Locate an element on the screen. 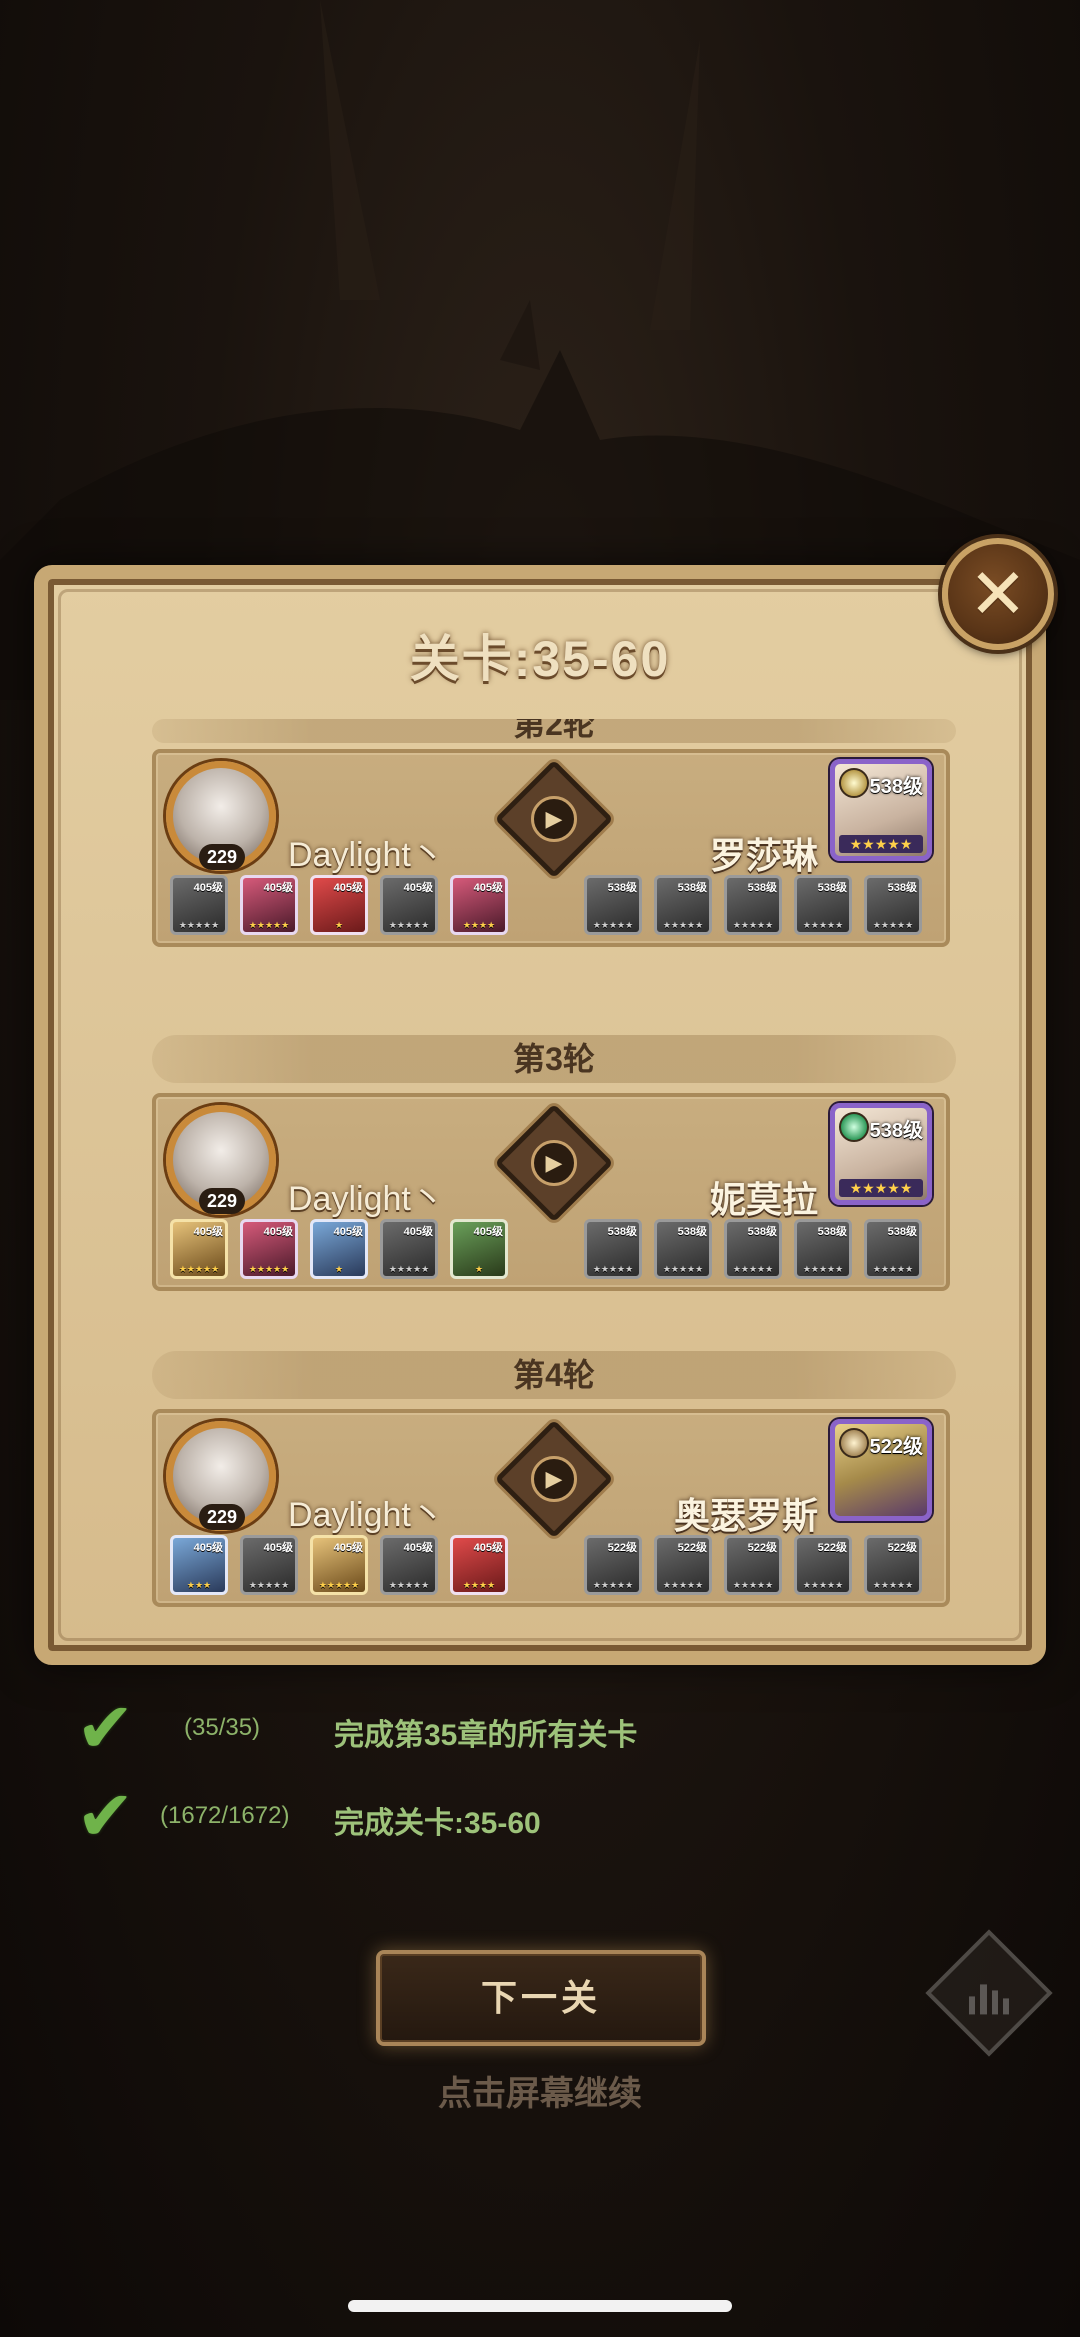 The height and width of the screenshot is (2337, 1080). home-indicator is located at coordinates (540, 2306).